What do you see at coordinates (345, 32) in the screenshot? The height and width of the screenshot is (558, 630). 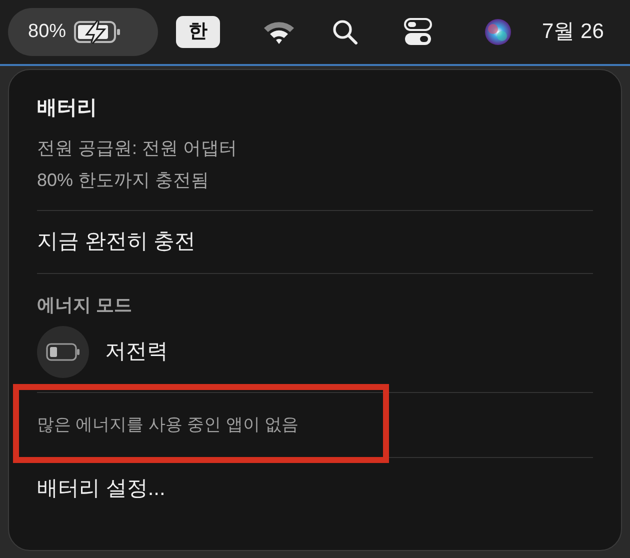 I see `search-icon` at bounding box center [345, 32].